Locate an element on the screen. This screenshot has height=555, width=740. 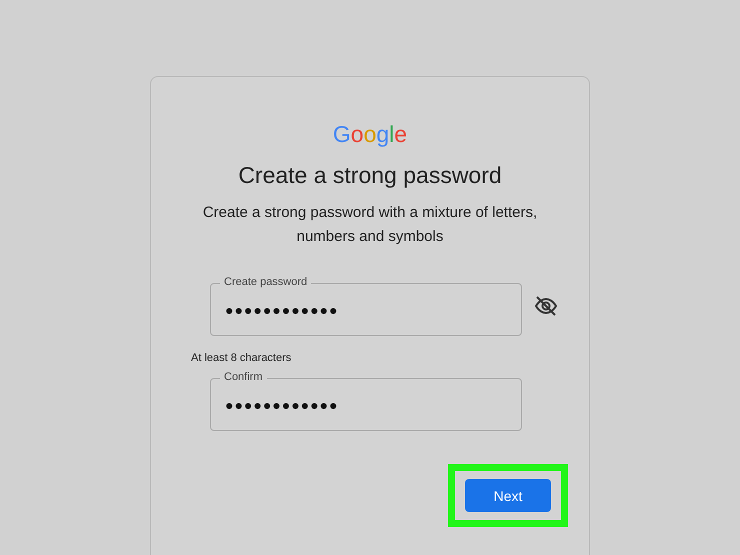
password-field: Create password ●●●●●●●●●●●● is located at coordinates (366, 305).